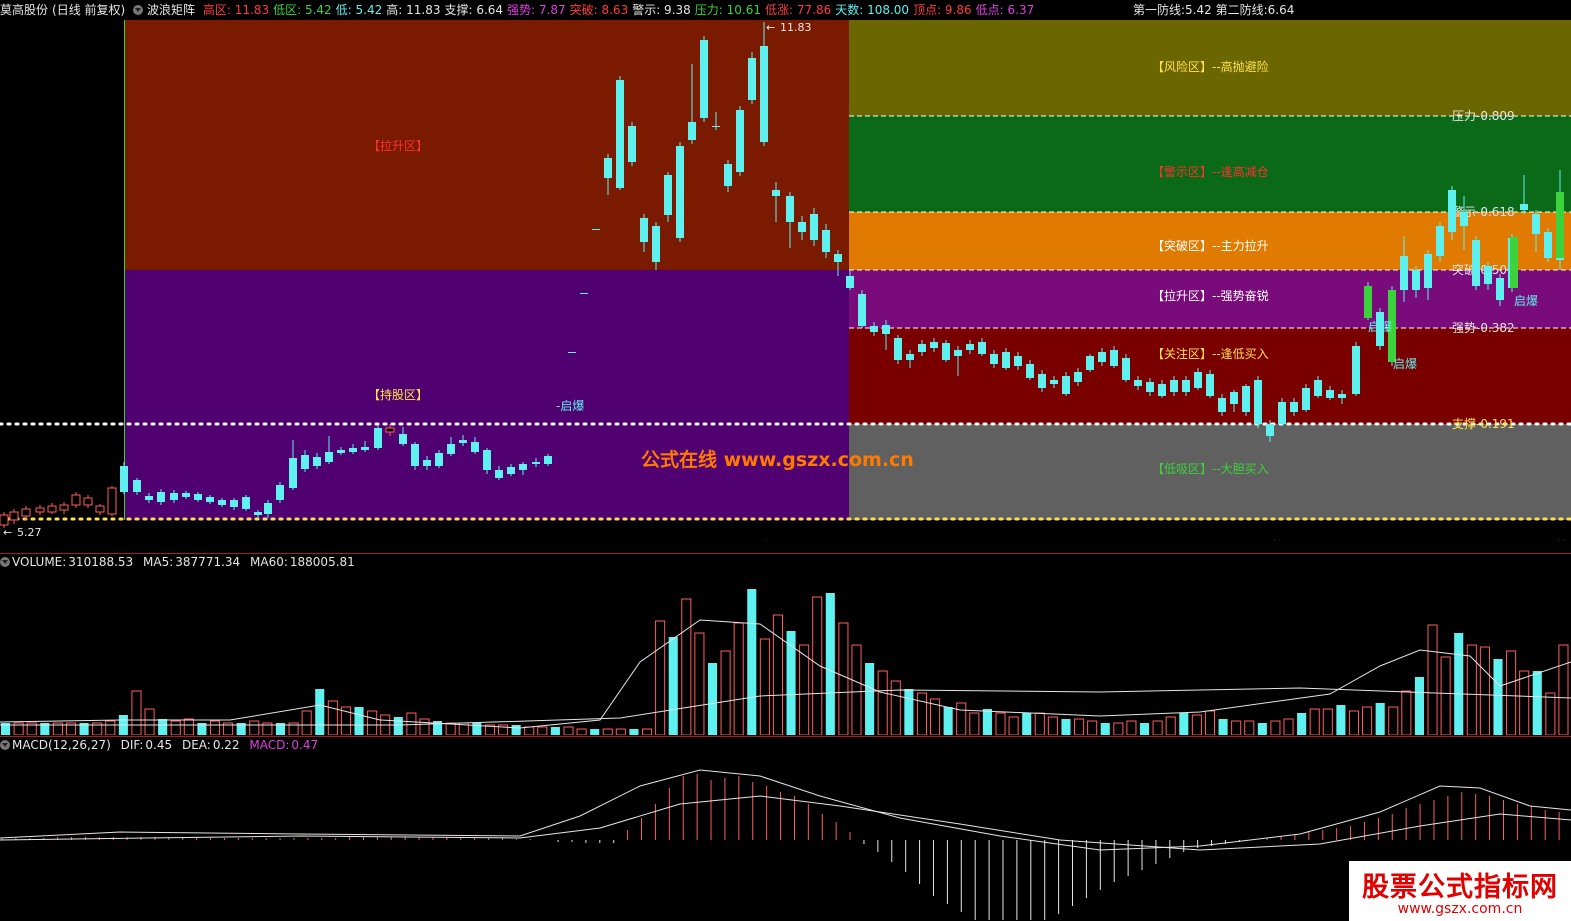  I want to click on marker-dollar: $, so click(668, 539).